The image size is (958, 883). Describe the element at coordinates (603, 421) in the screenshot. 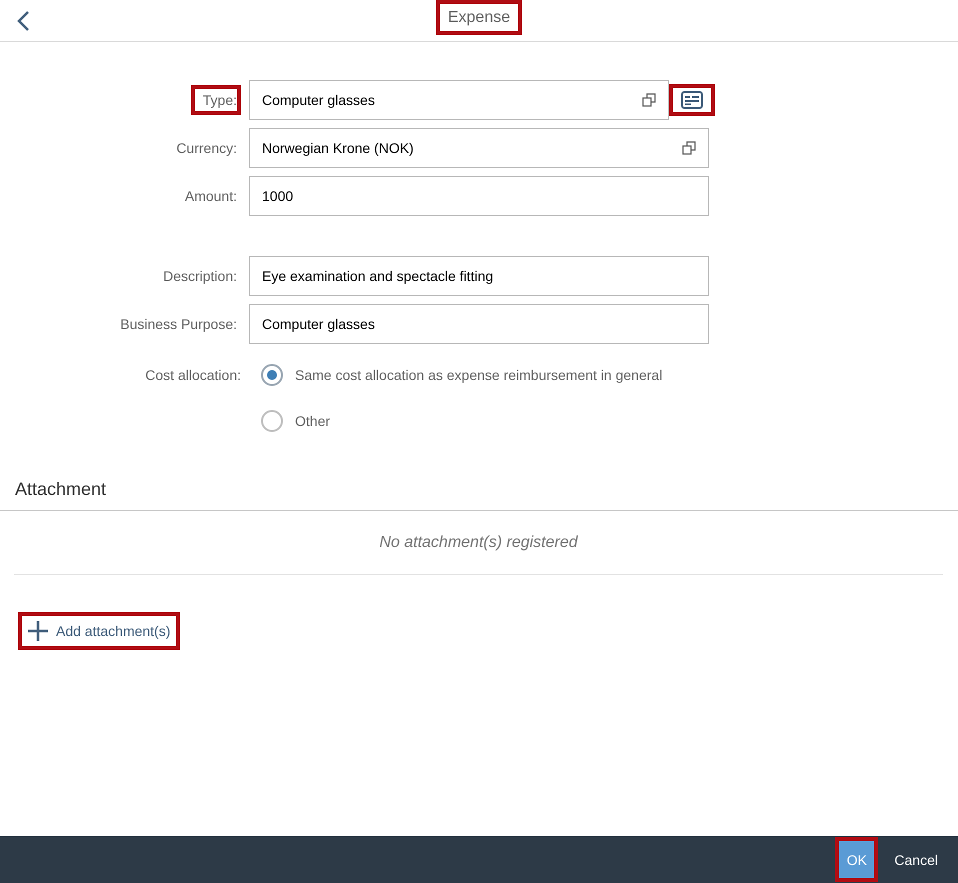

I see `radio-option: Other` at that location.